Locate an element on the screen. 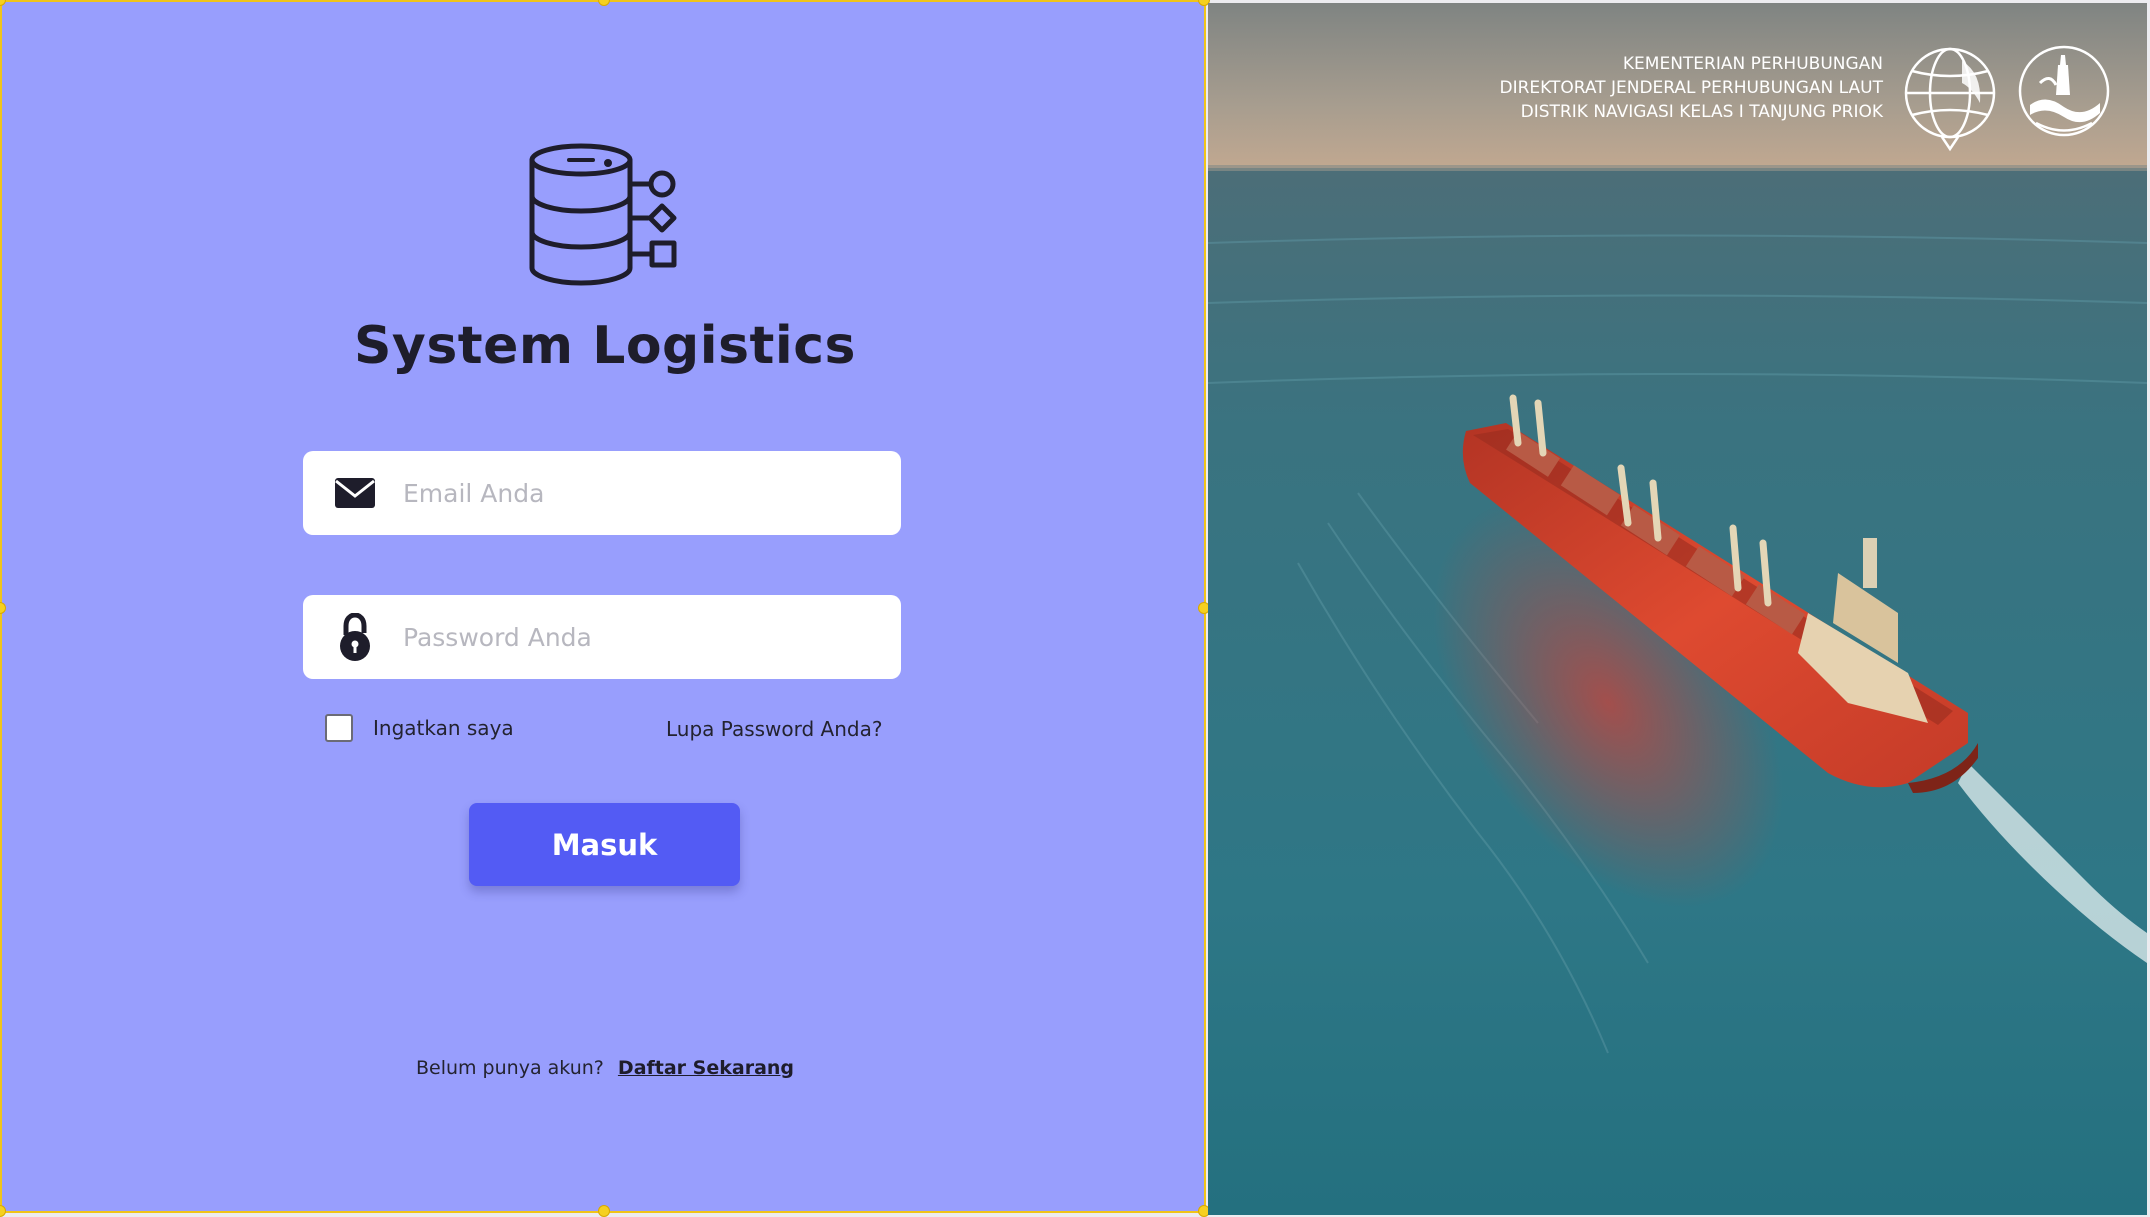  lock-icon is located at coordinates (355, 637).